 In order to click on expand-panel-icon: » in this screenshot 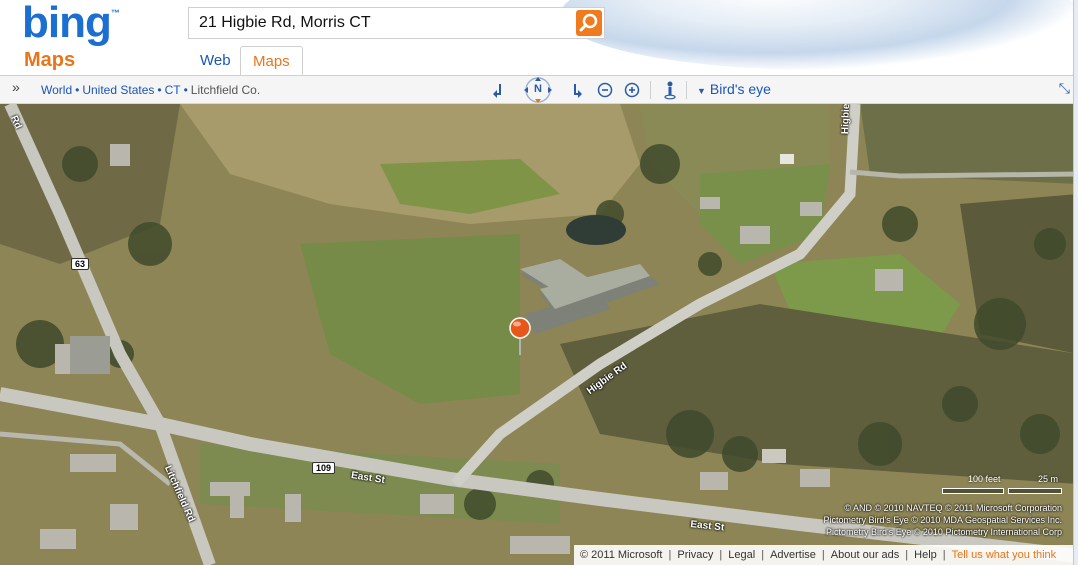, I will do `click(16, 87)`.